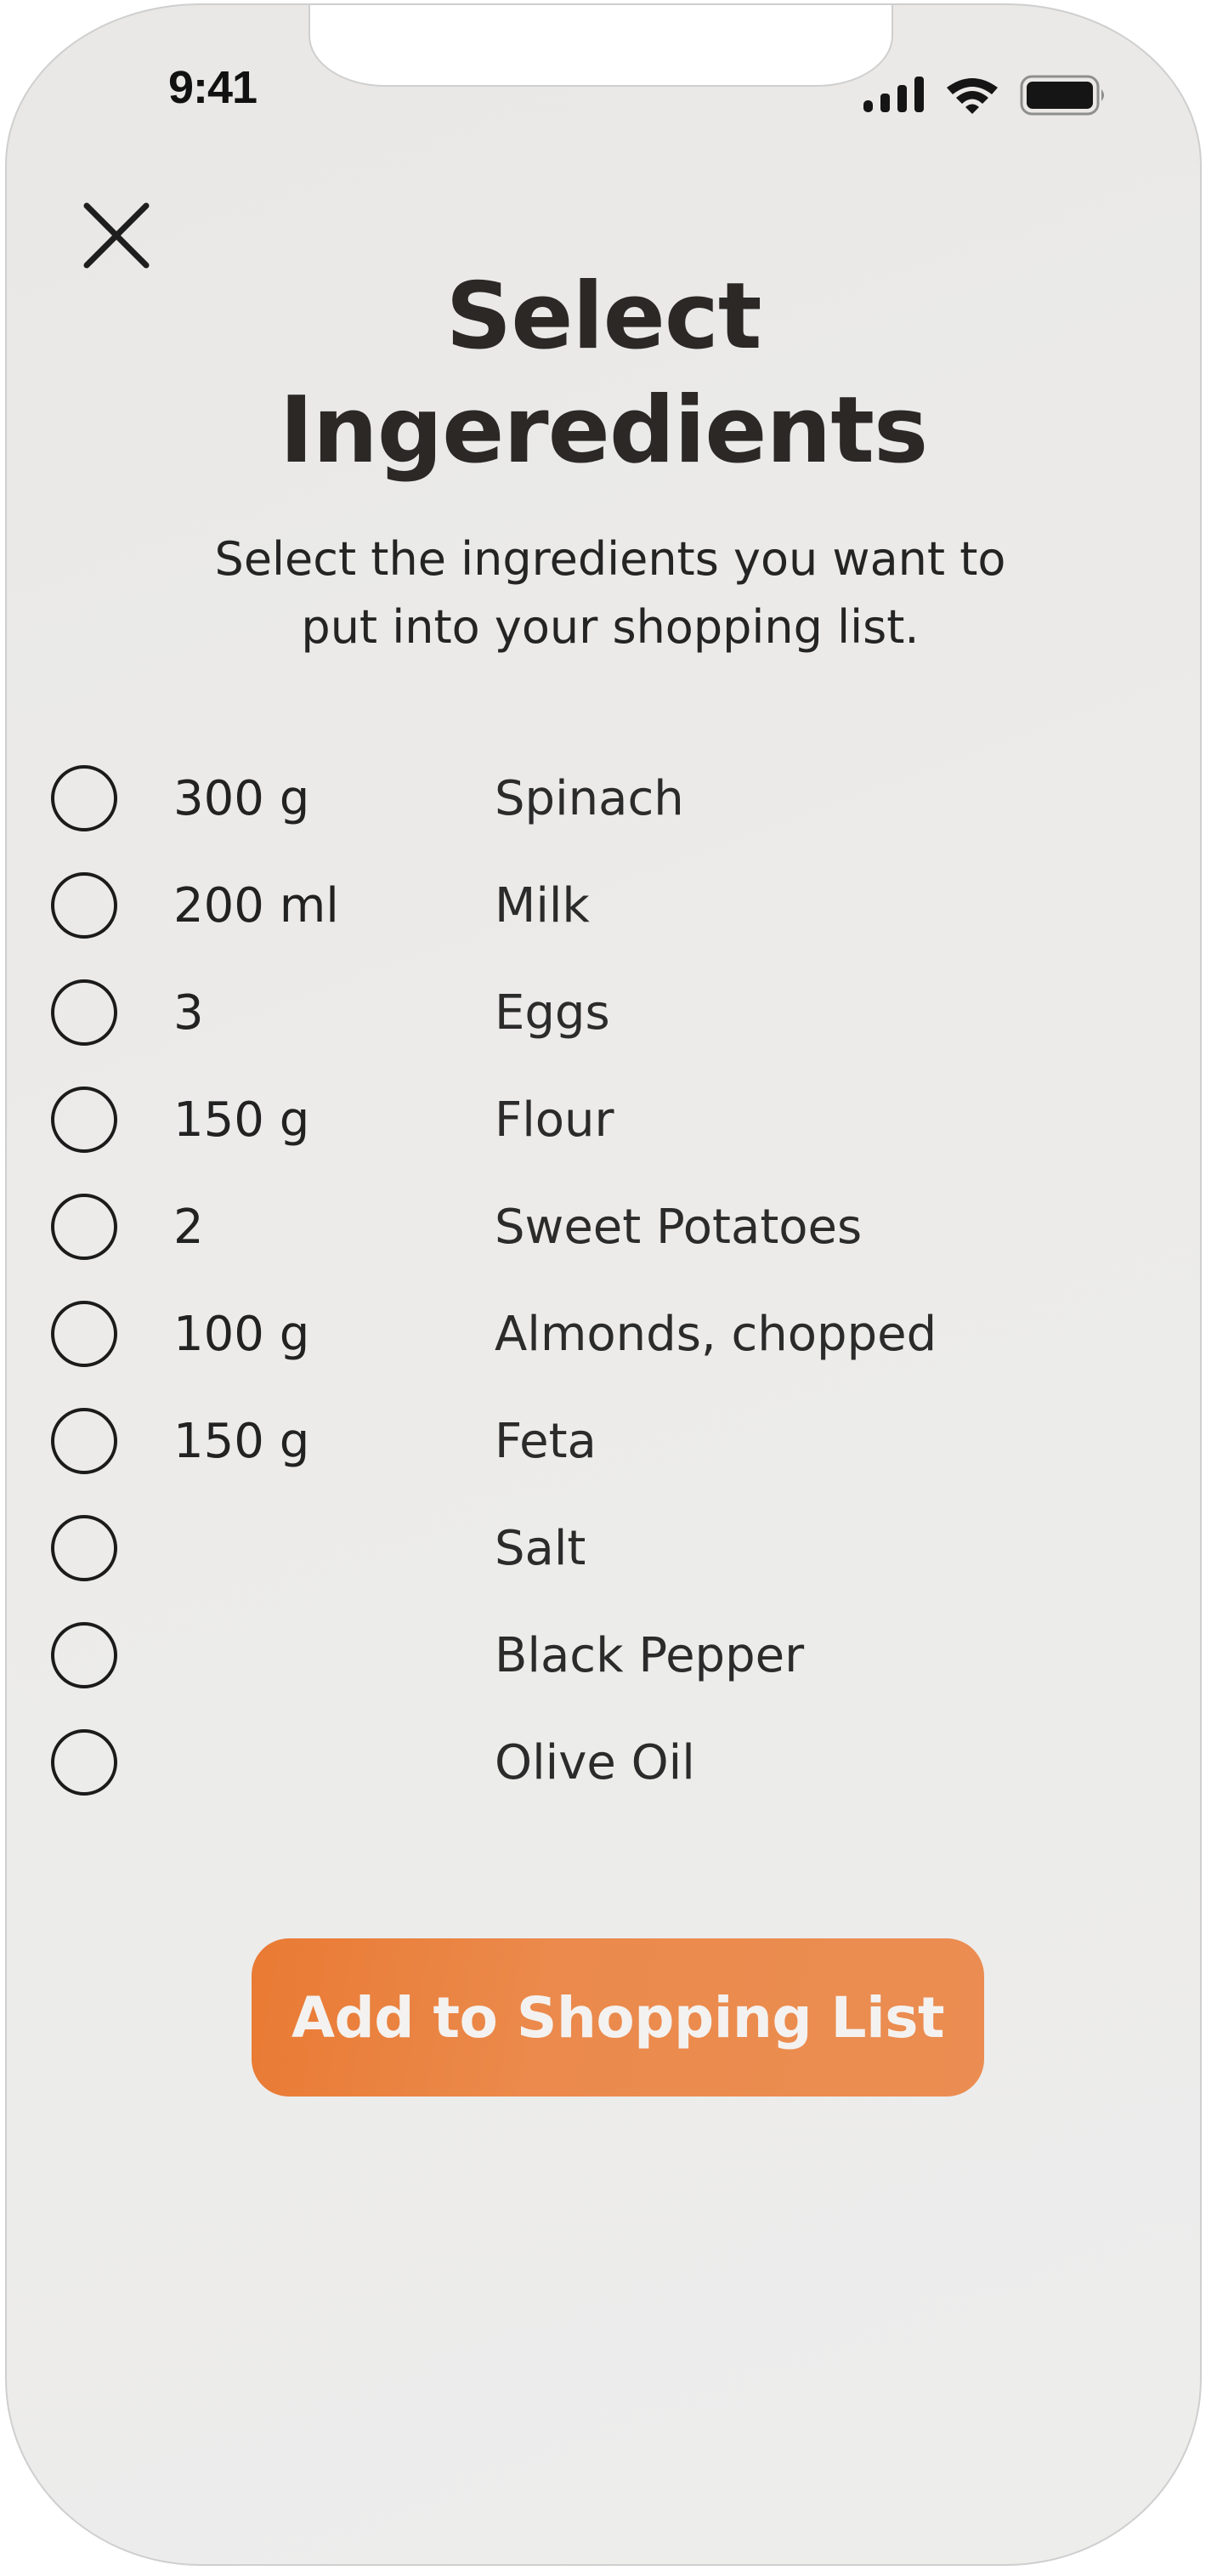 The height and width of the screenshot is (2576, 1217). I want to click on ingredient-row: Black Pepper, so click(603, 1657).